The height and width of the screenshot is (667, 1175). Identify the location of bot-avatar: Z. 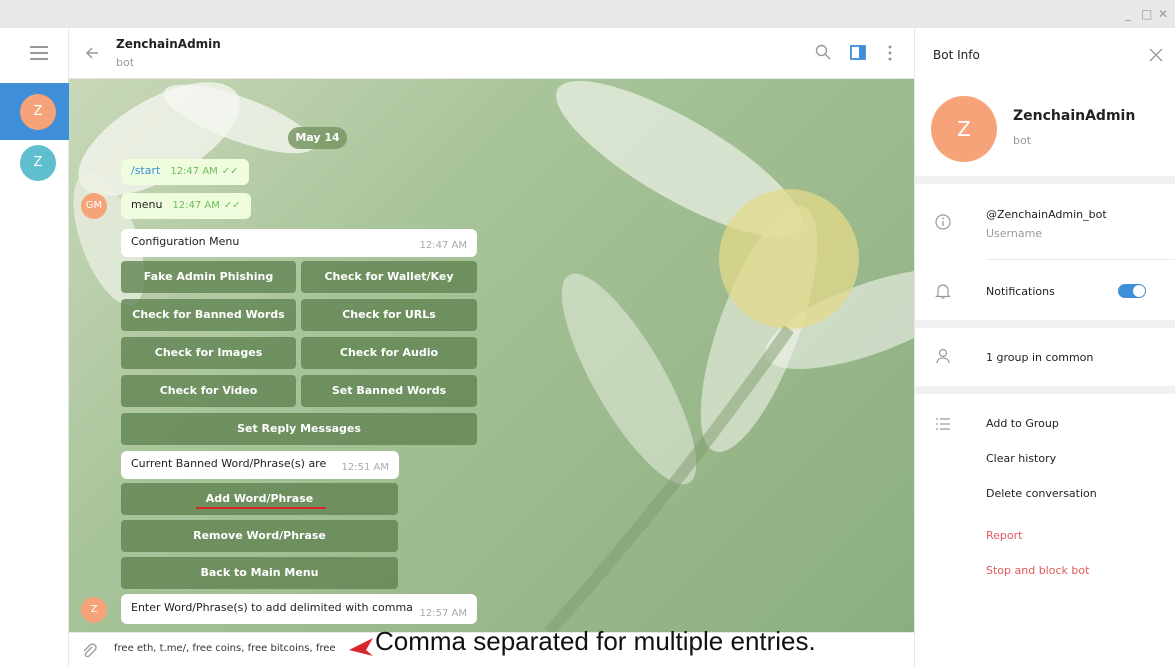
(94, 610).